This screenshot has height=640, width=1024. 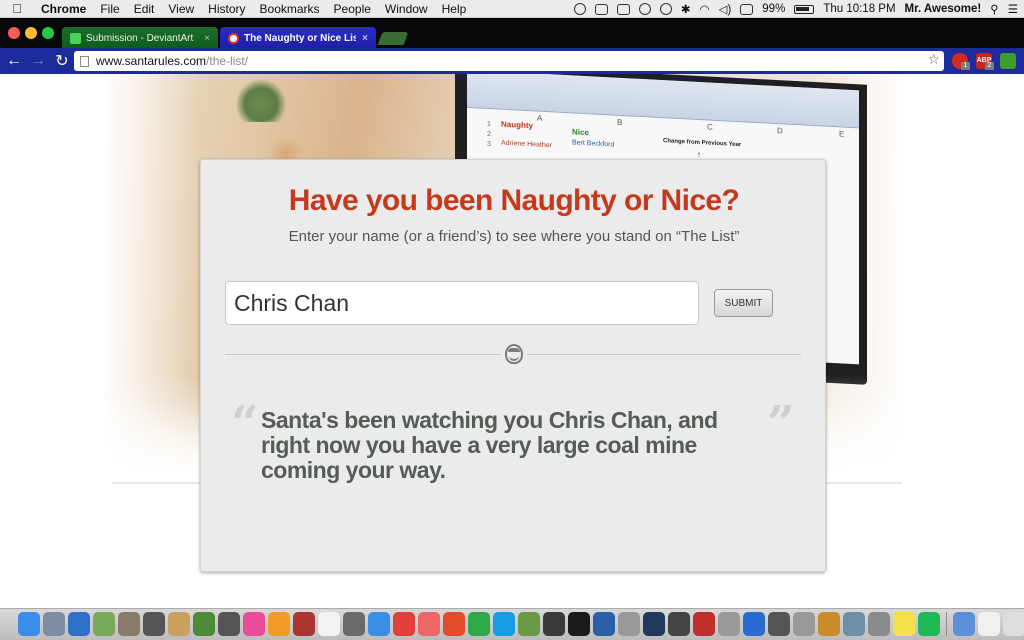 What do you see at coordinates (780, 131) in the screenshot?
I see `column-header: D` at bounding box center [780, 131].